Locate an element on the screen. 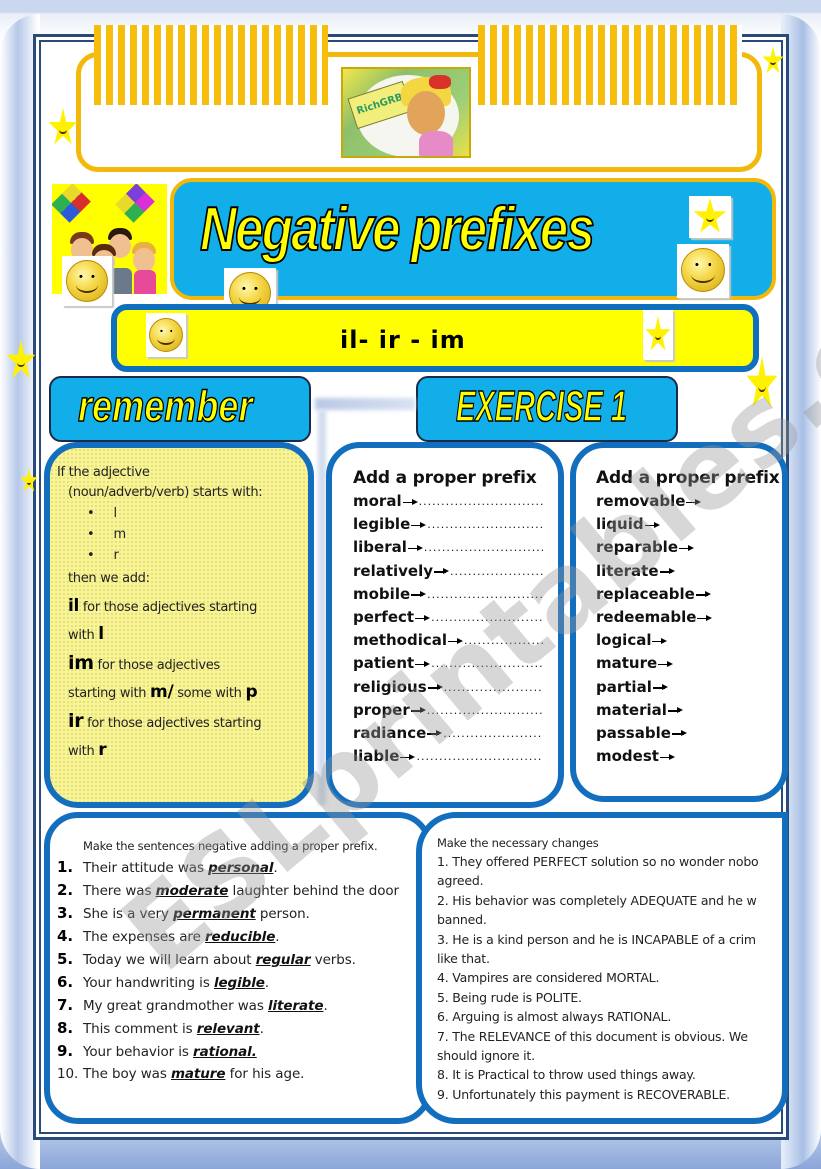  word-text: proper is located at coordinates (381, 709).